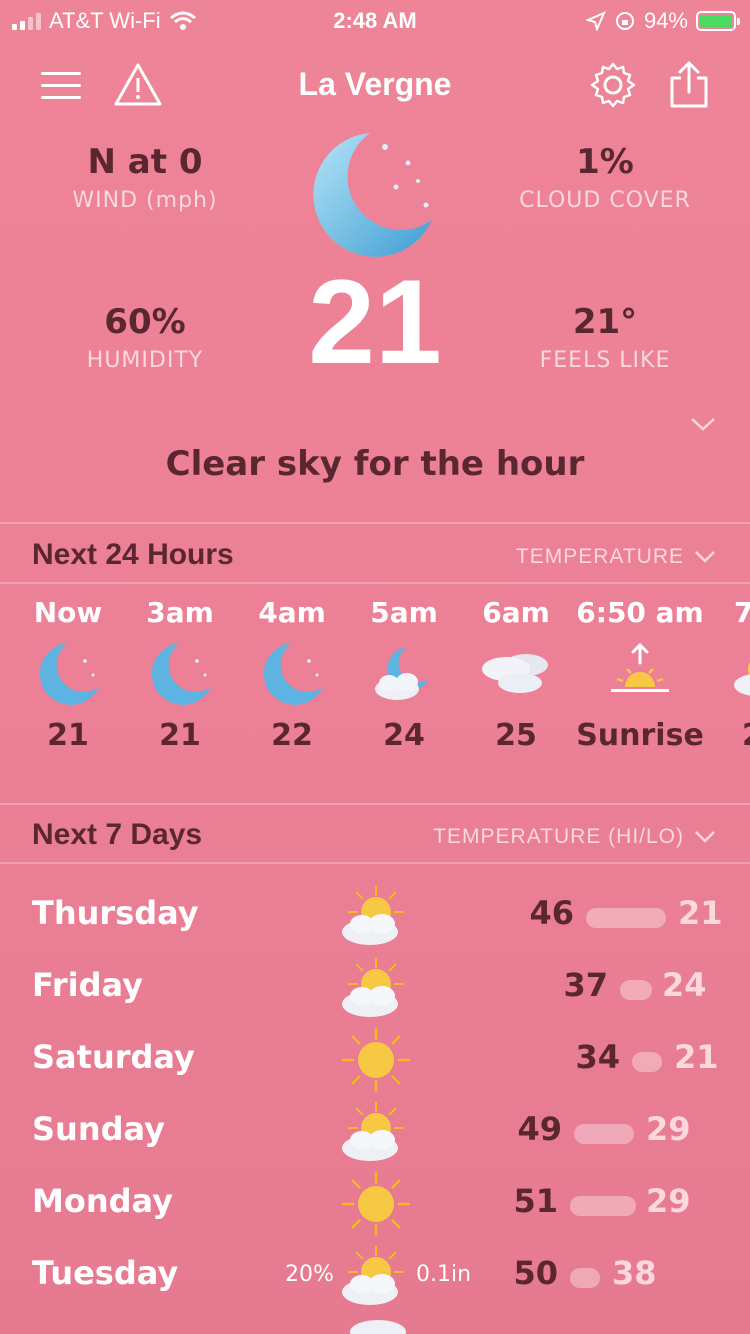 Image resolution: width=750 pixels, height=1334 pixels. I want to click on hour-value: Sunrise, so click(640, 735).